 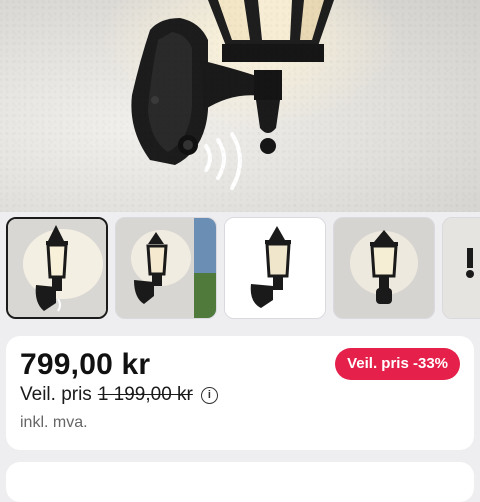 I want to click on current-price: 799,00 kr, so click(x=85, y=364).